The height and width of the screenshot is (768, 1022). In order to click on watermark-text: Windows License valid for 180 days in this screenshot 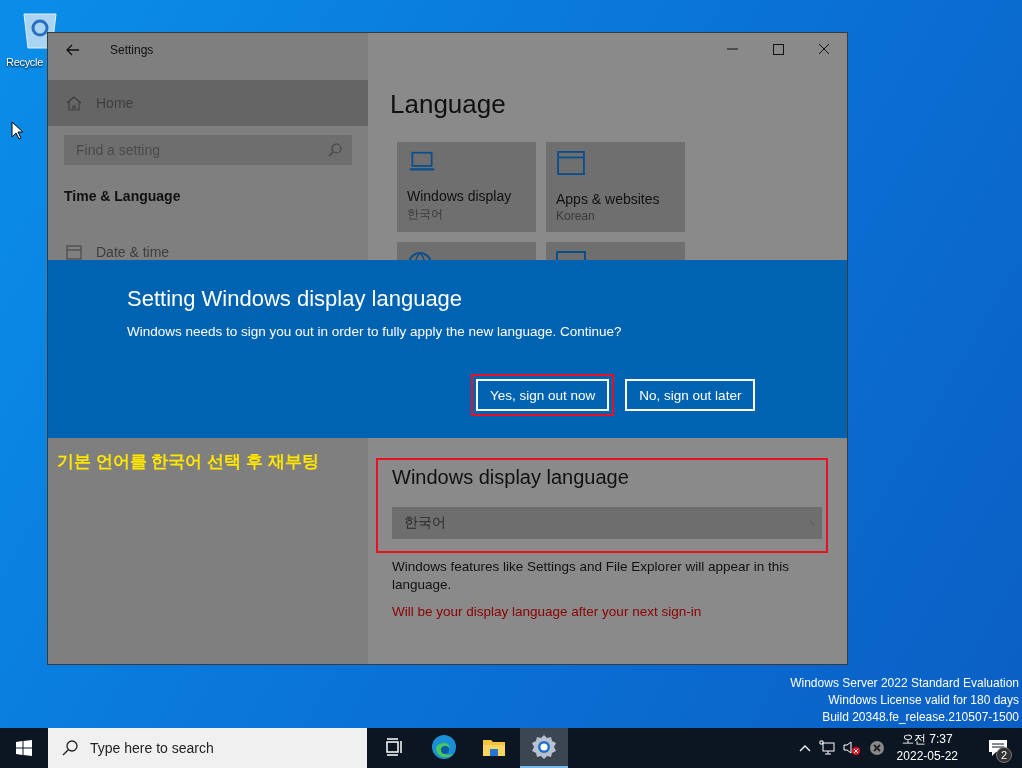, I will do `click(923, 700)`.